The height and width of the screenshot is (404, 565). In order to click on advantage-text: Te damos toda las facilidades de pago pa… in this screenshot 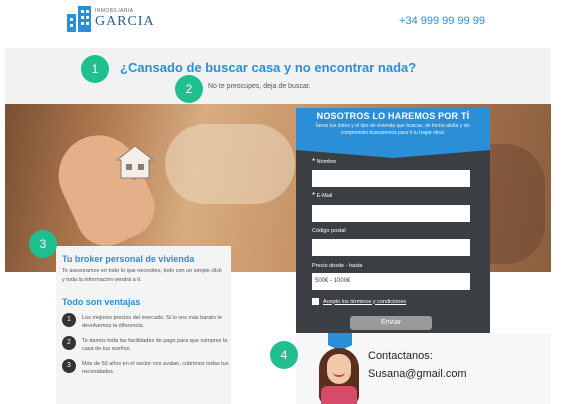, I will do `click(155, 345)`.